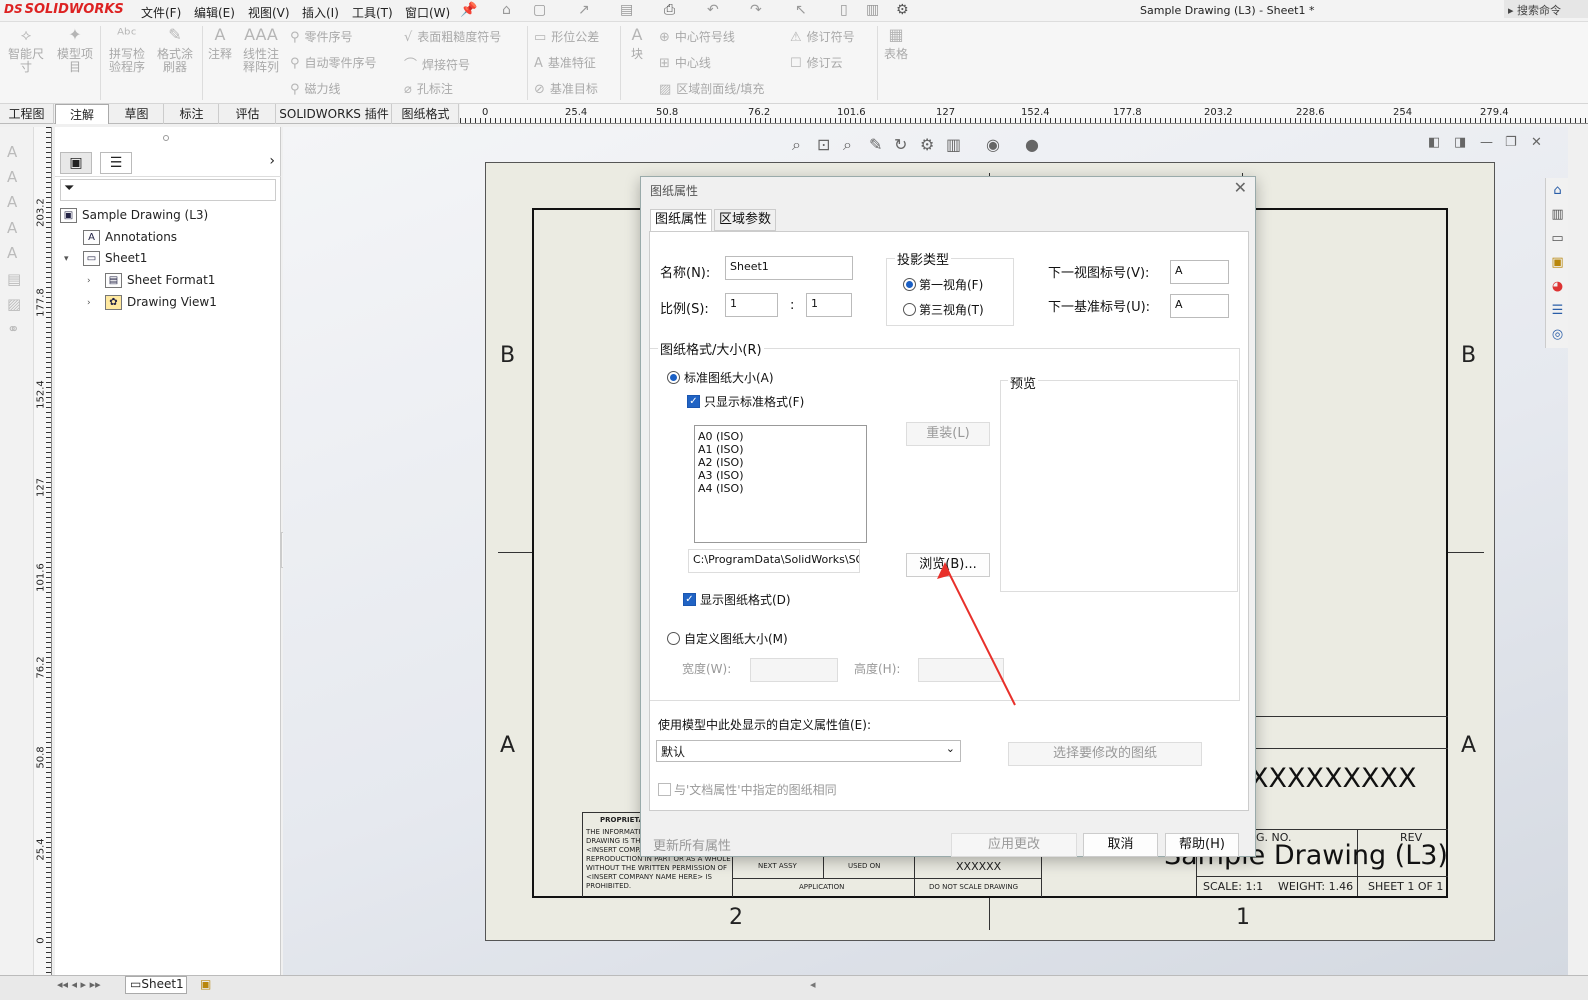 This screenshot has width=1588, height=1000. What do you see at coordinates (428, 88) in the screenshot?
I see `hole-callout-button: ⌀ 孔标注` at bounding box center [428, 88].